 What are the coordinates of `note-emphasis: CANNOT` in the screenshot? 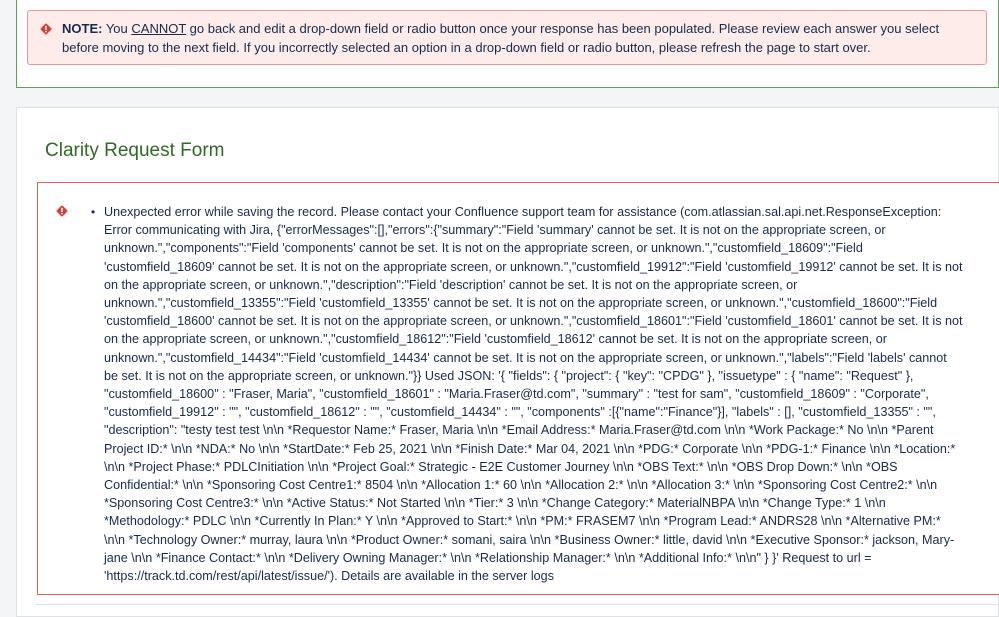 It's located at (159, 28).